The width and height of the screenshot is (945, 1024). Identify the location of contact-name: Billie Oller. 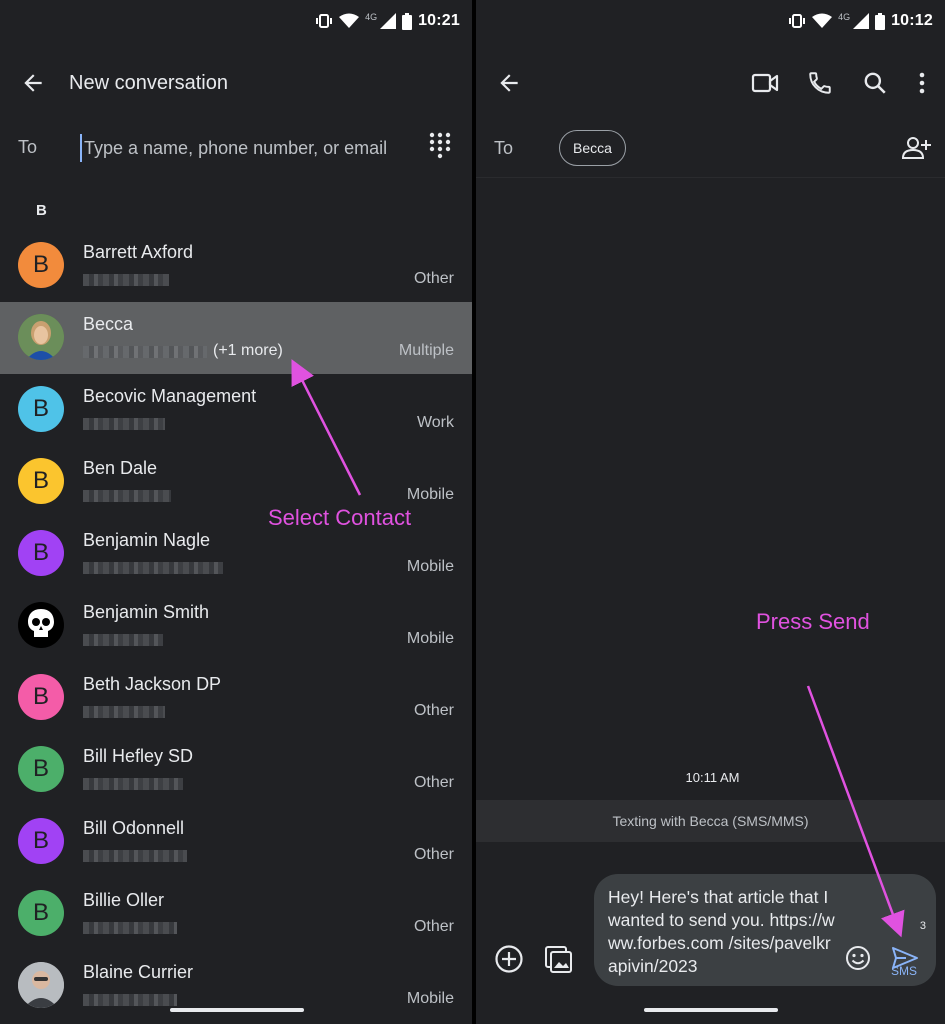
(124, 900).